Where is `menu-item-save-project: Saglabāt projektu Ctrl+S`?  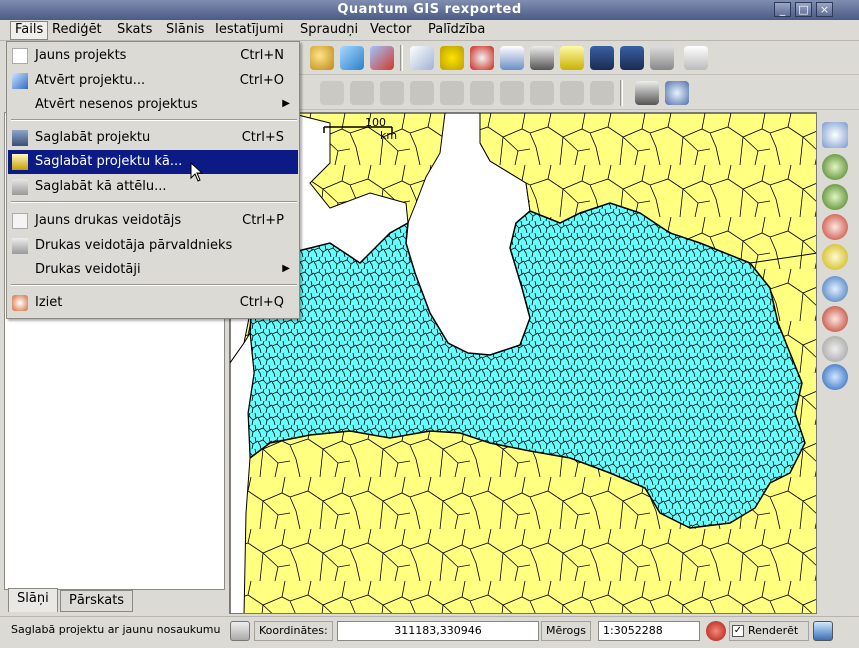
menu-item-save-project: Saglabāt projektu Ctrl+S is located at coordinates (153, 138).